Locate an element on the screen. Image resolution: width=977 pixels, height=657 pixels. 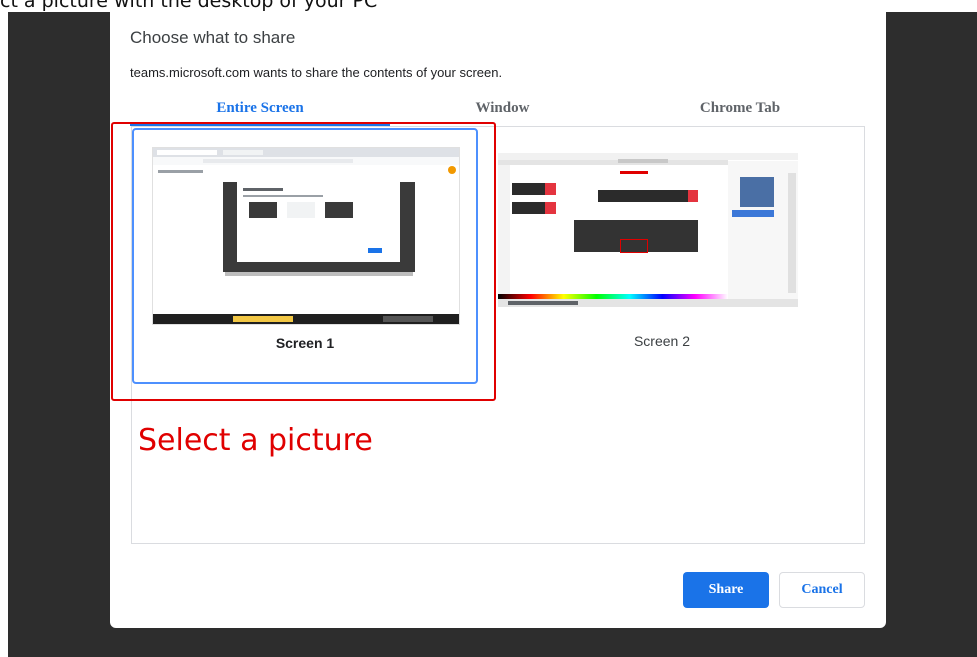
top-caption: ct a picture with the desktop of your PC is located at coordinates (189, 6).